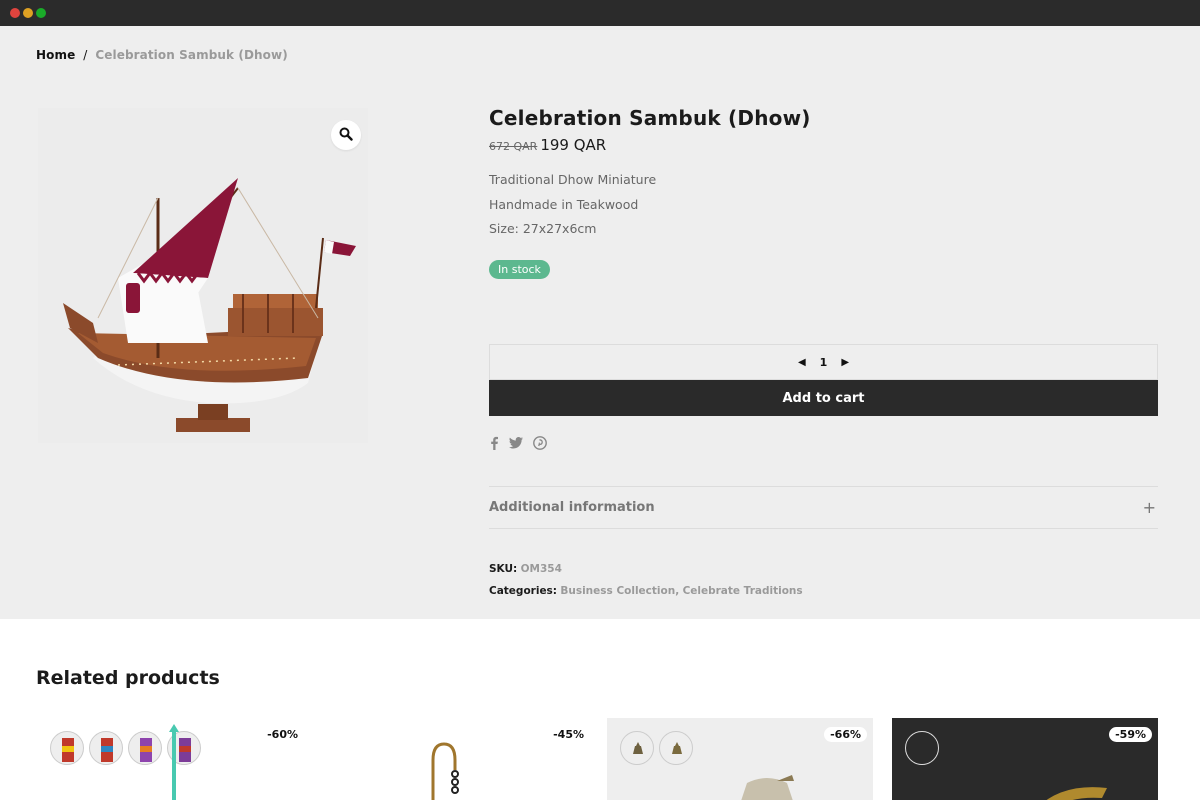  What do you see at coordinates (282, 734) in the screenshot?
I see `discount-badge: -60%` at bounding box center [282, 734].